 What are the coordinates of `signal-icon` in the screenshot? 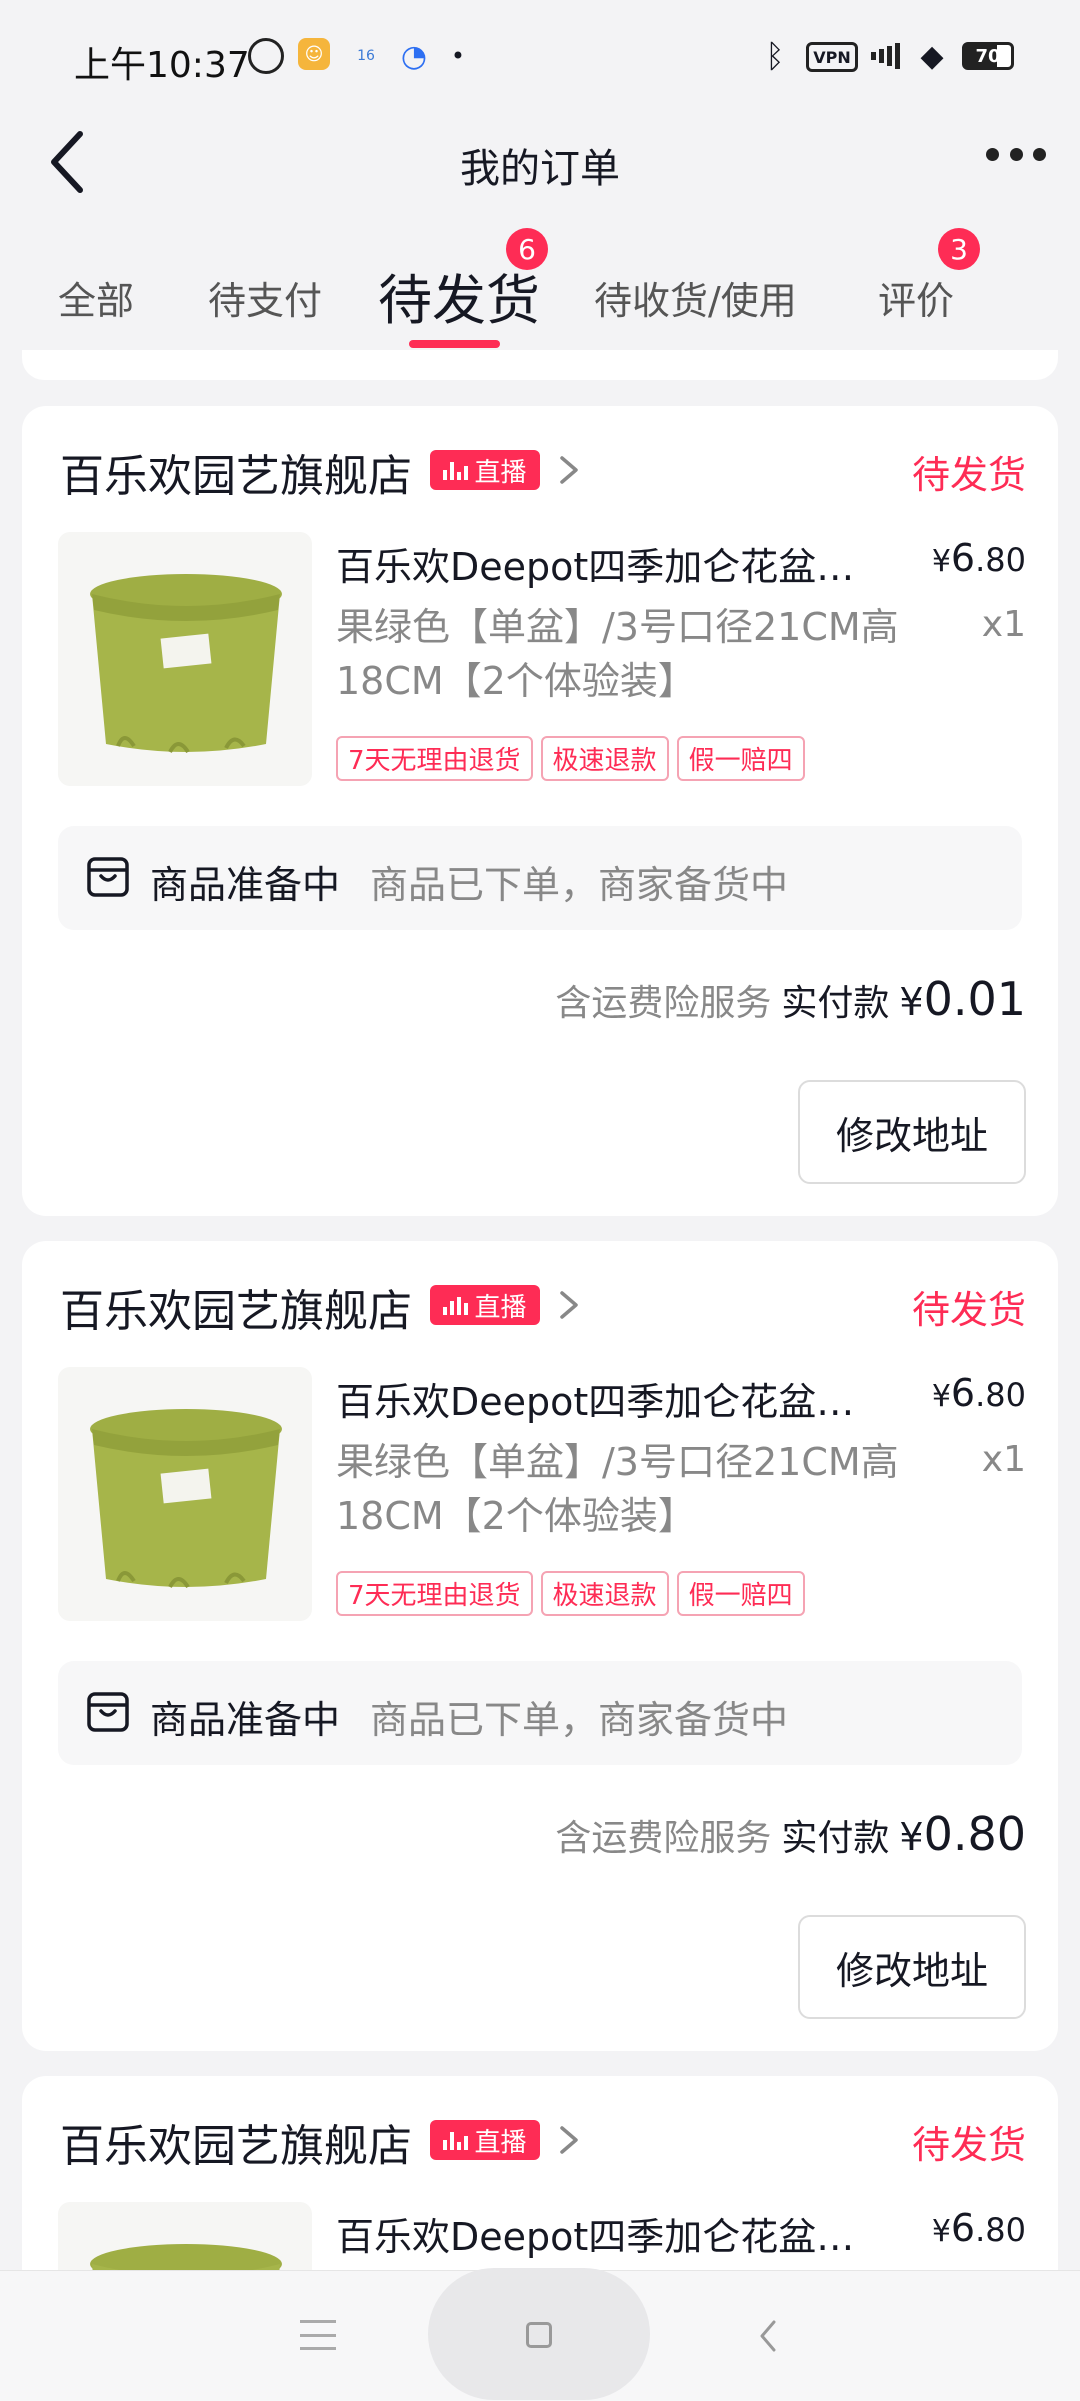 It's located at (884, 56).